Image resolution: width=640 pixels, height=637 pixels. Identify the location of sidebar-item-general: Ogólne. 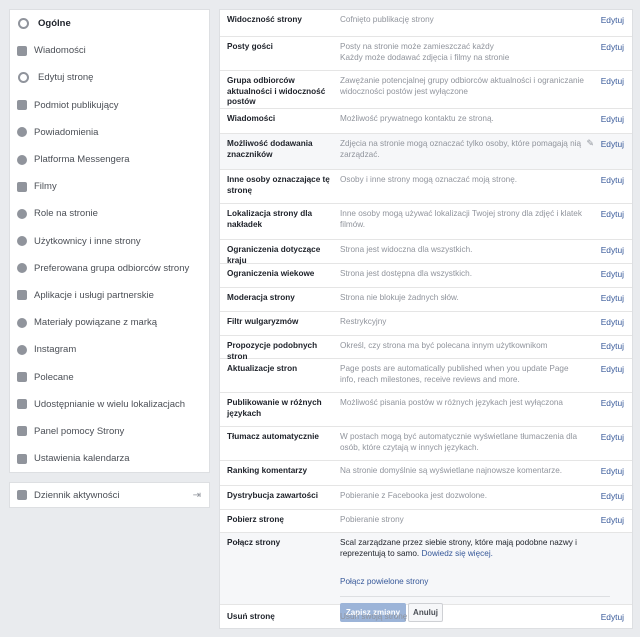
(109, 23).